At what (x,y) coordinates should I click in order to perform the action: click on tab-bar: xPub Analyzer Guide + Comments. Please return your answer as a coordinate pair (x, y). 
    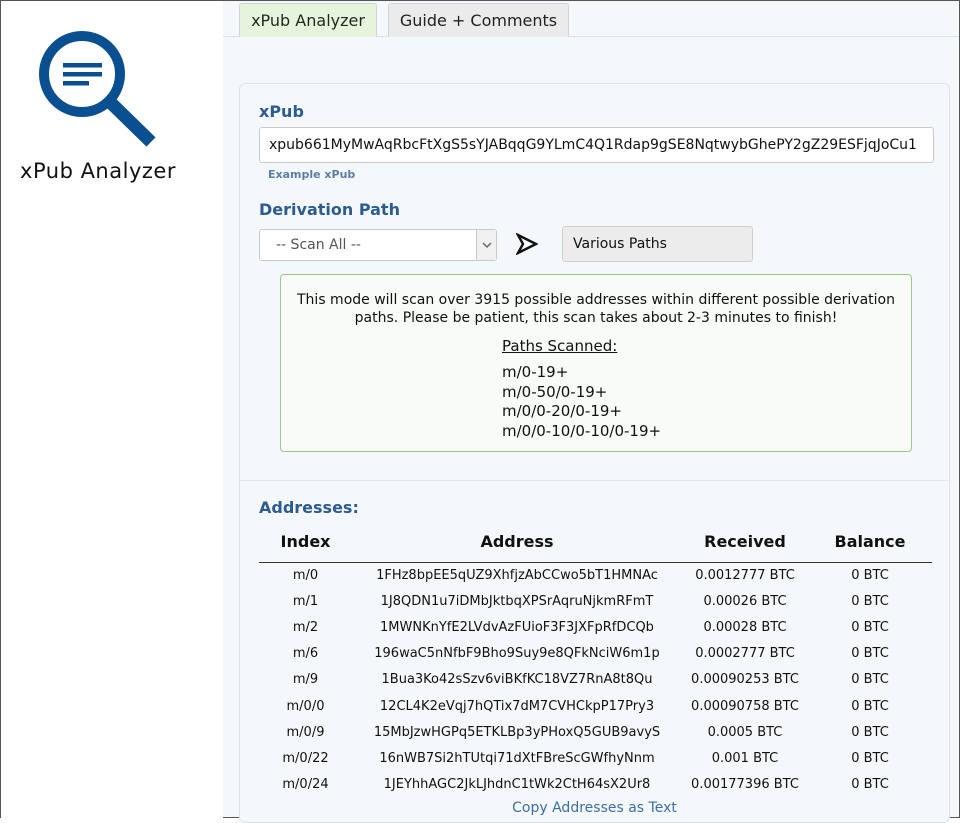
    Looking at the image, I should click on (591, 19).